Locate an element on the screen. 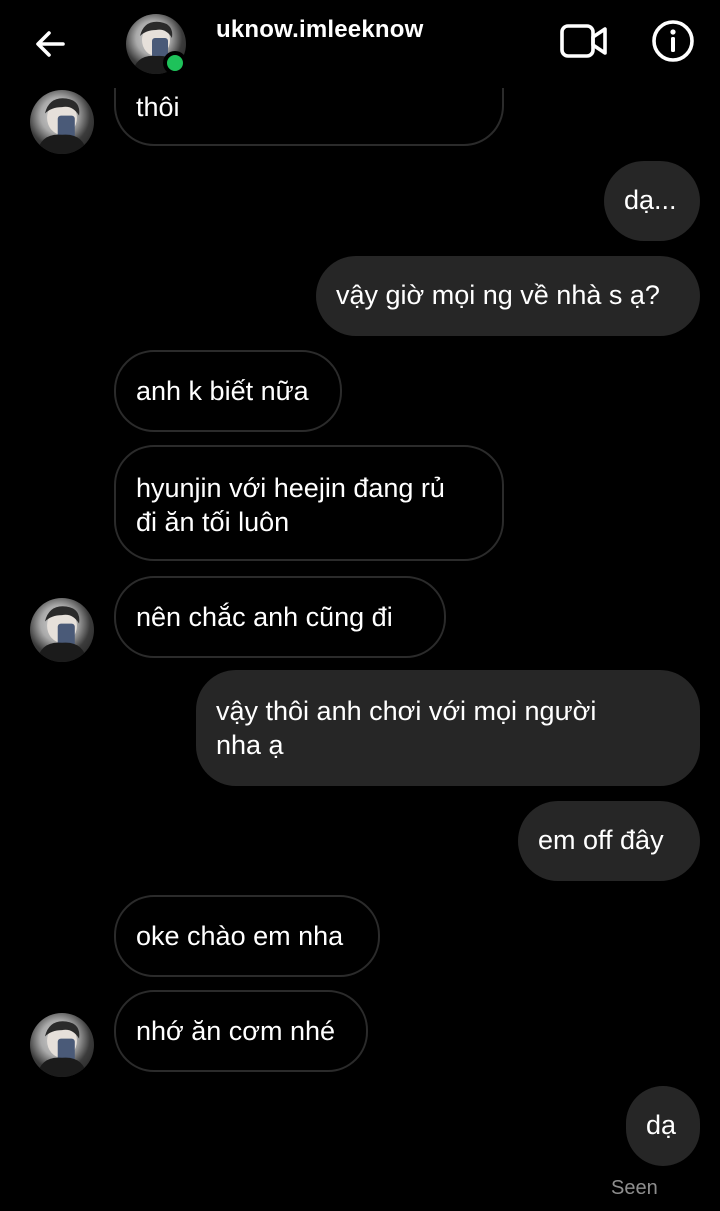 The height and width of the screenshot is (1211, 720). message-bubble-incoming: nên chắc anh cũng đi is located at coordinates (280, 617).